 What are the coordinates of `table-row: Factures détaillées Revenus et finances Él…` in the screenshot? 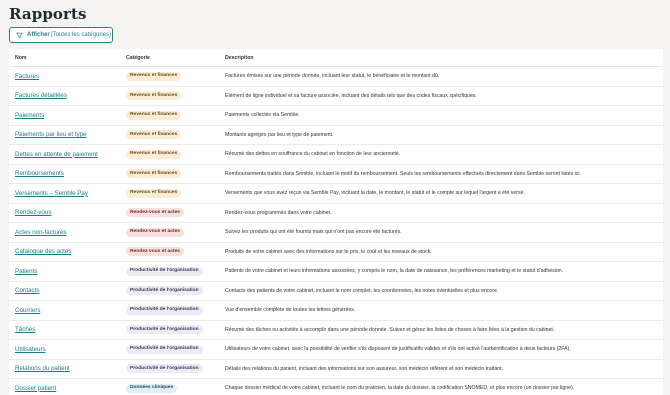 It's located at (336, 96).